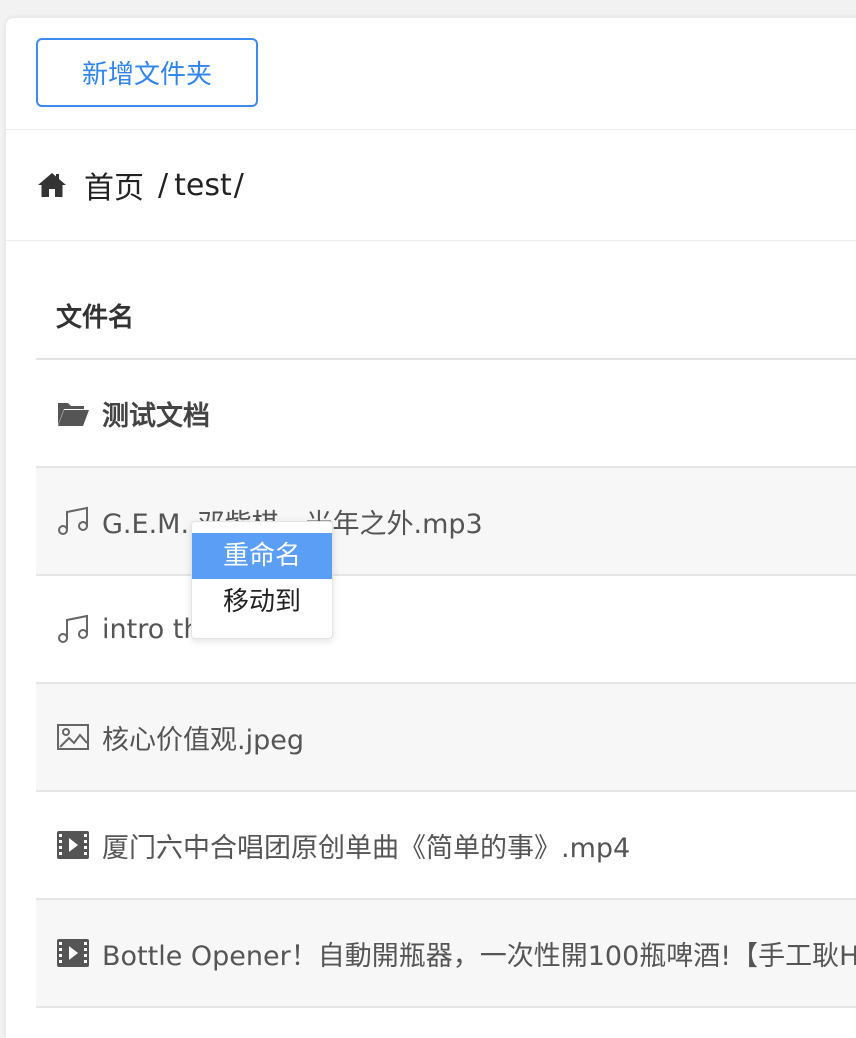 The height and width of the screenshot is (1038, 856). What do you see at coordinates (114, 185) in the screenshot?
I see `breadcrumb-home: 首页` at bounding box center [114, 185].